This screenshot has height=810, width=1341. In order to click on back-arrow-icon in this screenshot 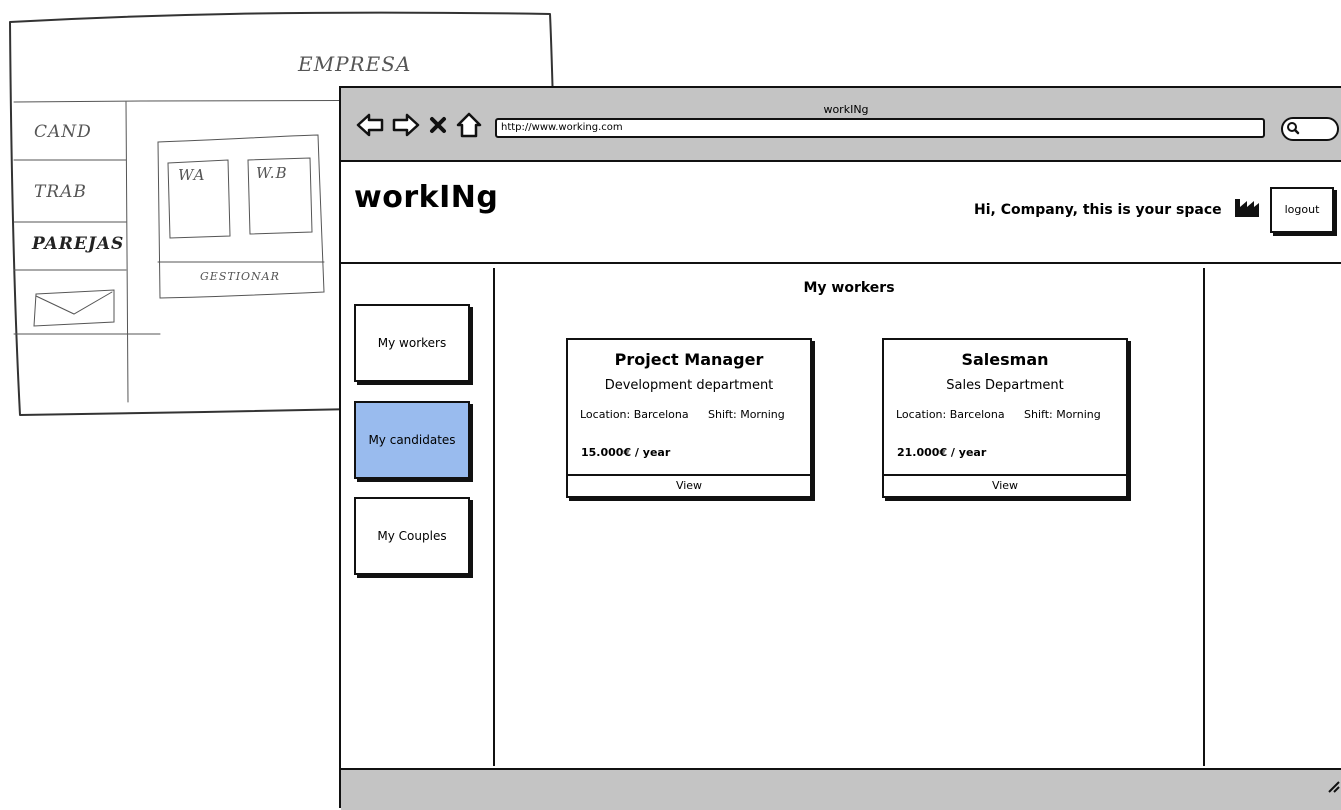, I will do `click(370, 125)`.